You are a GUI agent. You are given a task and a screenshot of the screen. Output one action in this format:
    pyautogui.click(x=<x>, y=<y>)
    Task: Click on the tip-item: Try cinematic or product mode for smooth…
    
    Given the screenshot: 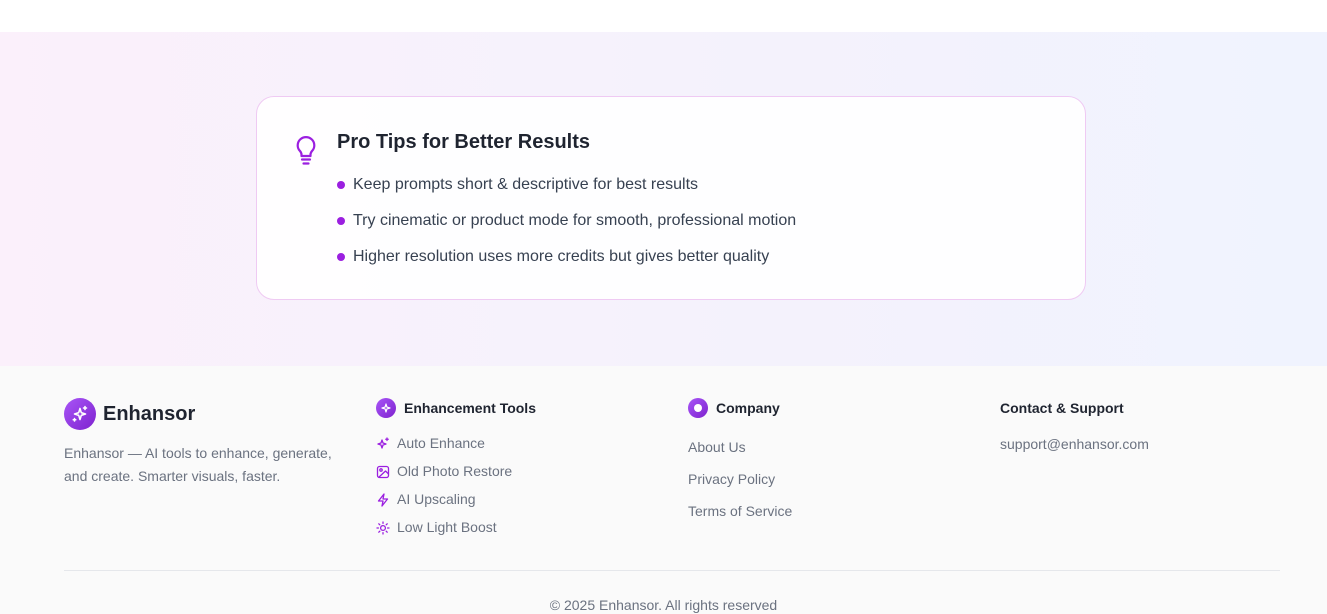 What is the action you would take?
    pyautogui.click(x=566, y=229)
    